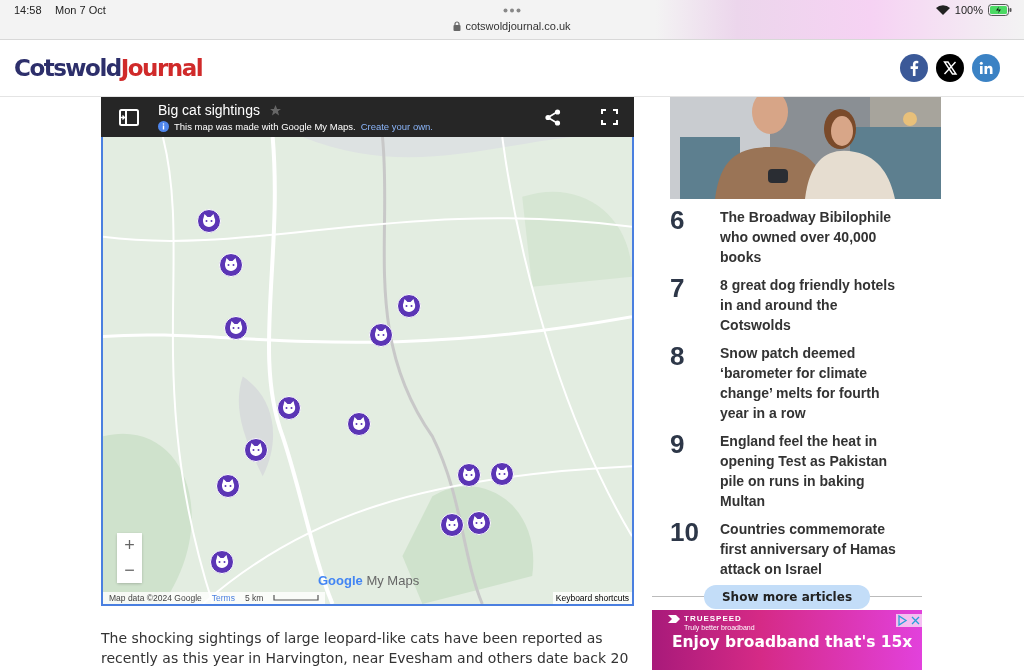  I want to click on article-rank: 6, so click(678, 222).